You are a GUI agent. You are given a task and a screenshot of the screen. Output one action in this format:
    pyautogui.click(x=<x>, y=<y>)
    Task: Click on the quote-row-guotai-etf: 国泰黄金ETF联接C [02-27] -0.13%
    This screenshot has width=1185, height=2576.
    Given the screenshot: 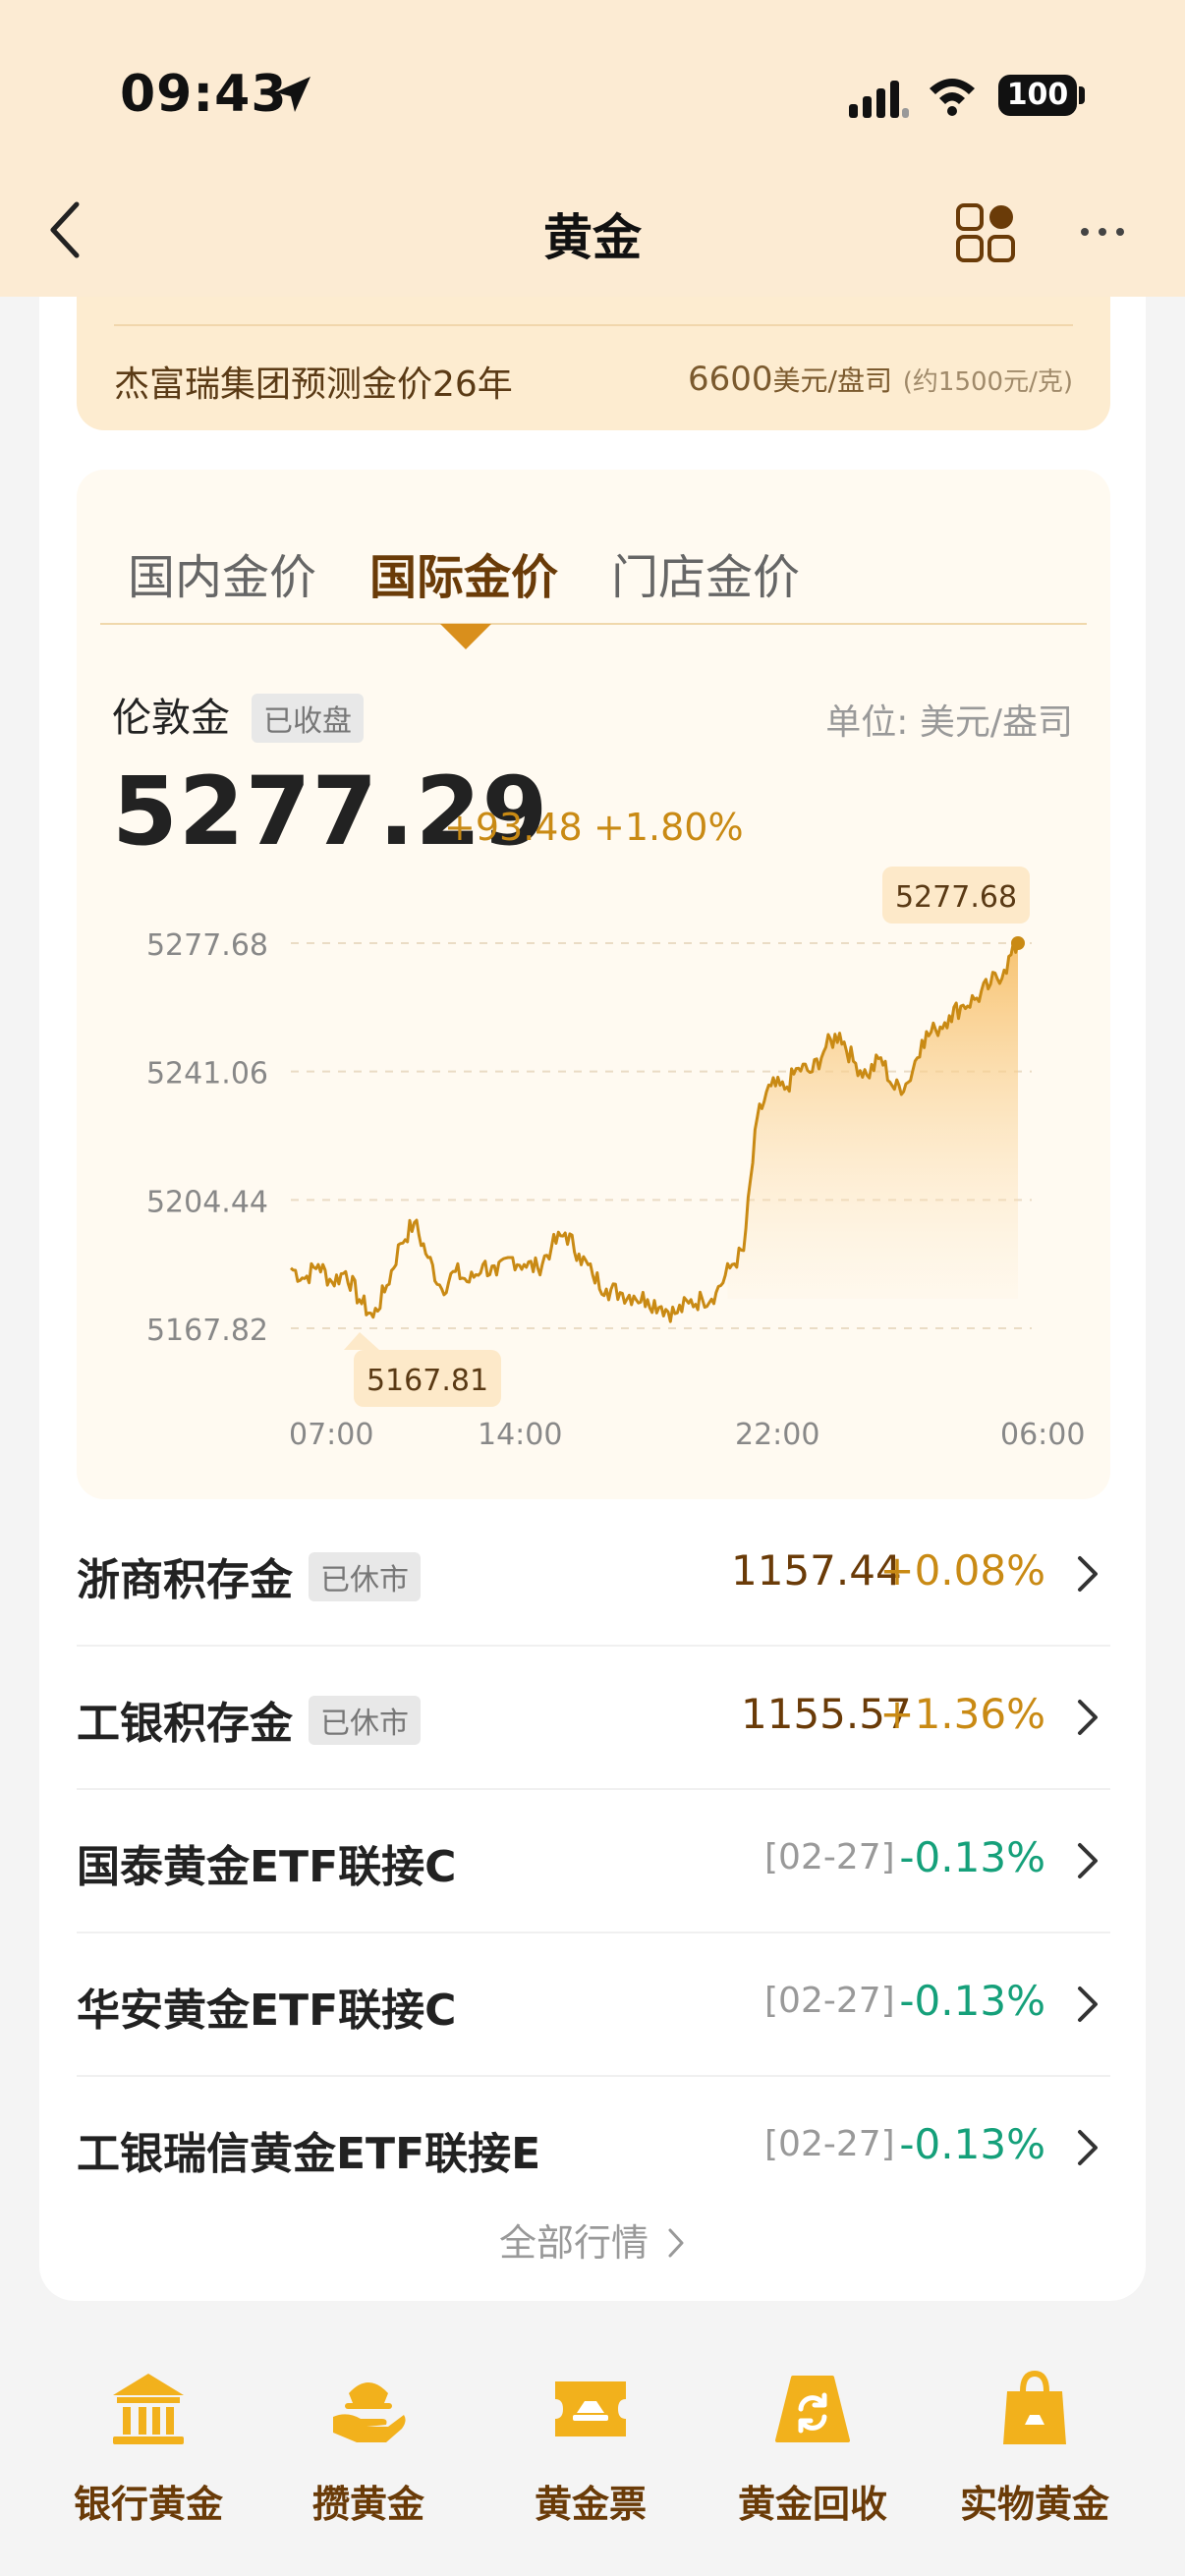 What is the action you would take?
    pyautogui.click(x=594, y=1861)
    